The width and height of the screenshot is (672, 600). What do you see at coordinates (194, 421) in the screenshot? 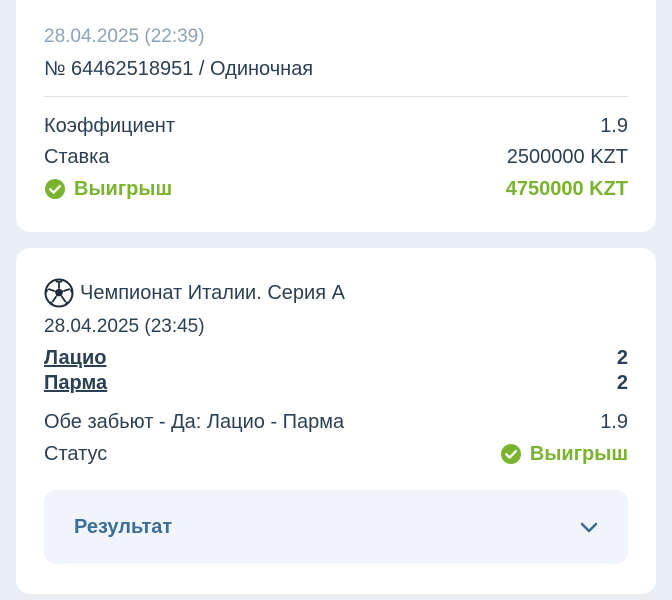
I see `market-label: Обе забьют - Да: Лацио - Парма` at bounding box center [194, 421].